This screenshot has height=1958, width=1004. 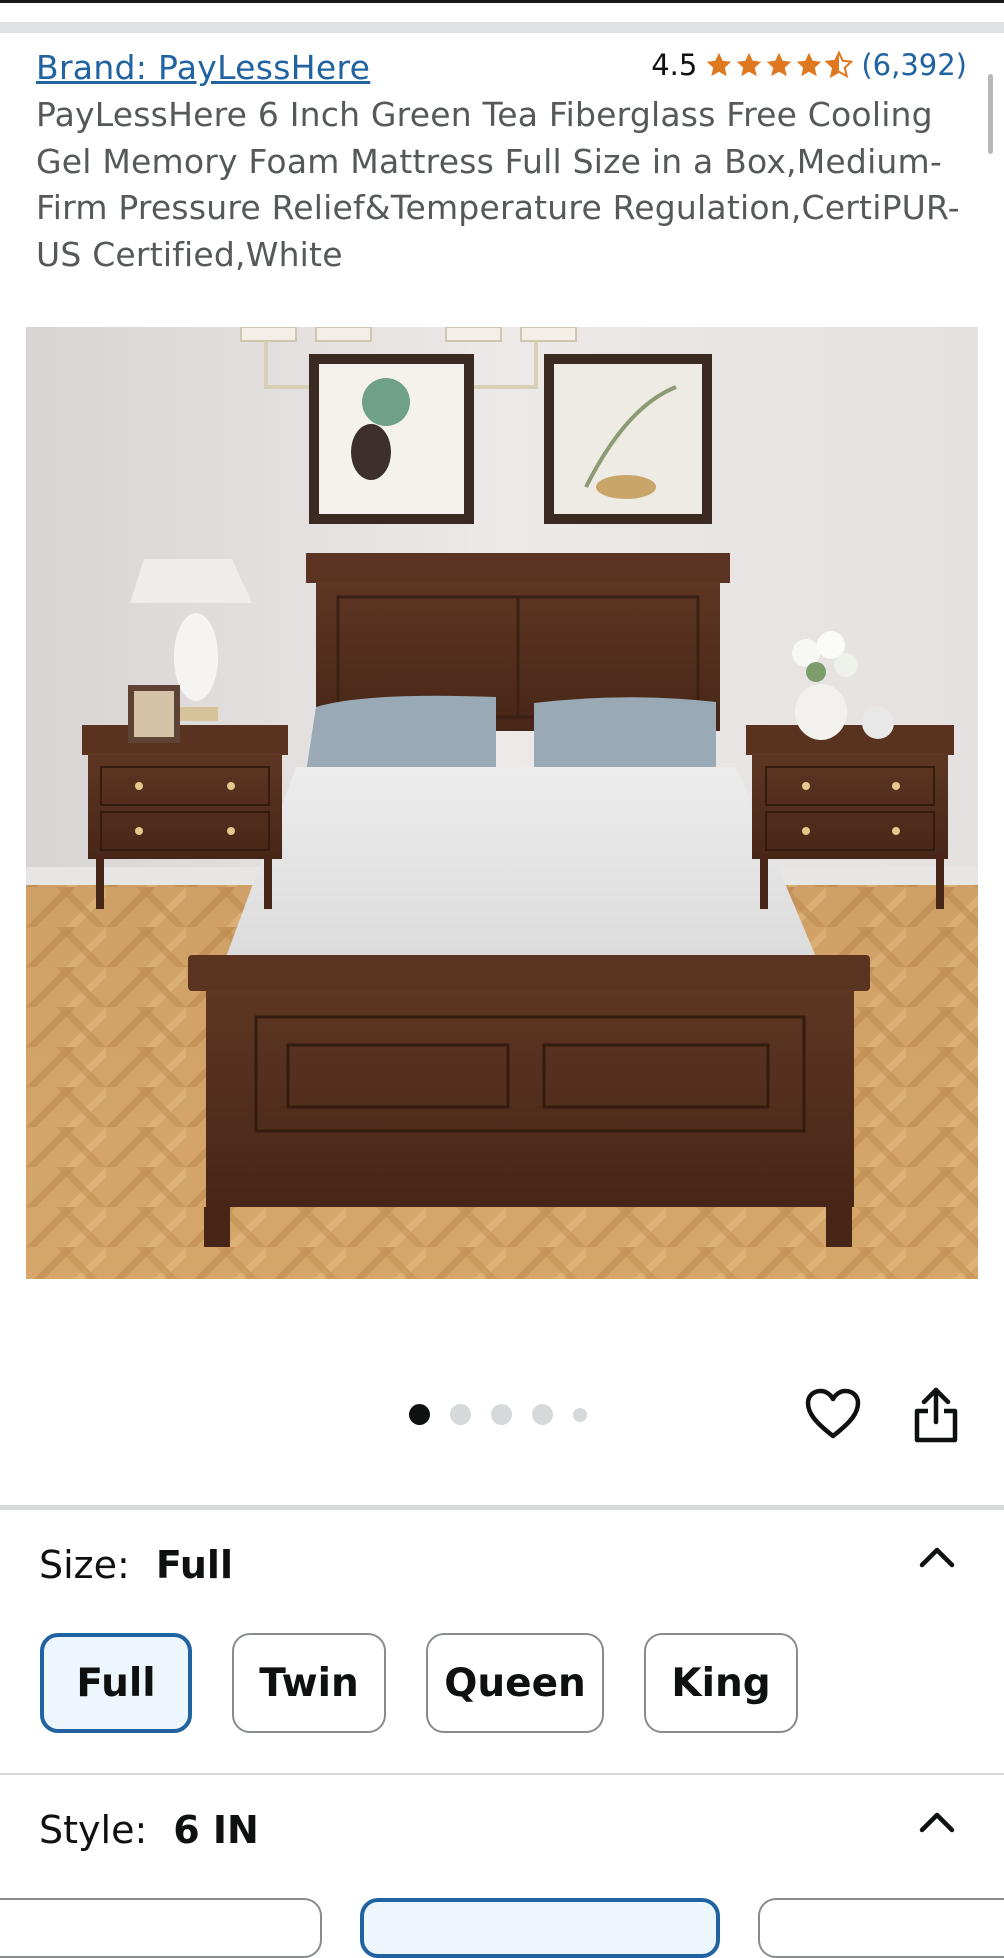 What do you see at coordinates (839, 65) in the screenshot?
I see `half-star-icon` at bounding box center [839, 65].